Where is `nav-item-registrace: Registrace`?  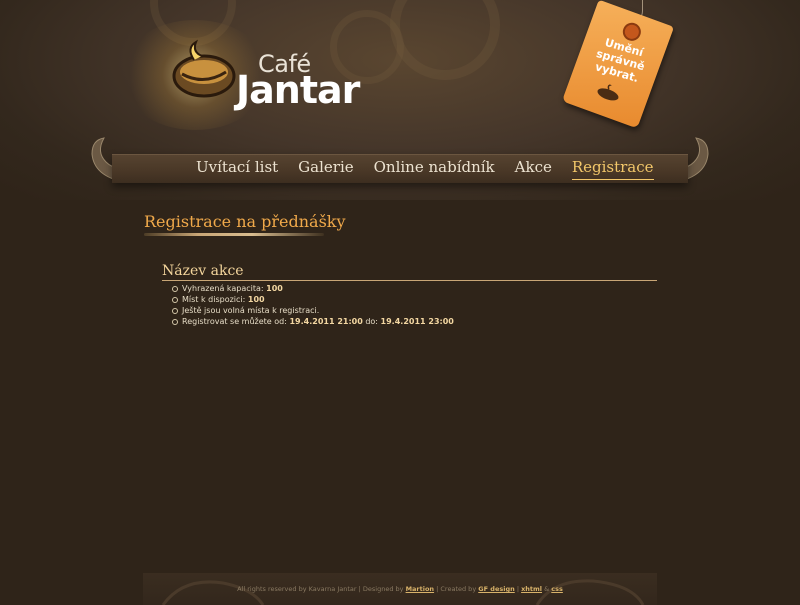 nav-item-registrace: Registrace is located at coordinates (612, 168).